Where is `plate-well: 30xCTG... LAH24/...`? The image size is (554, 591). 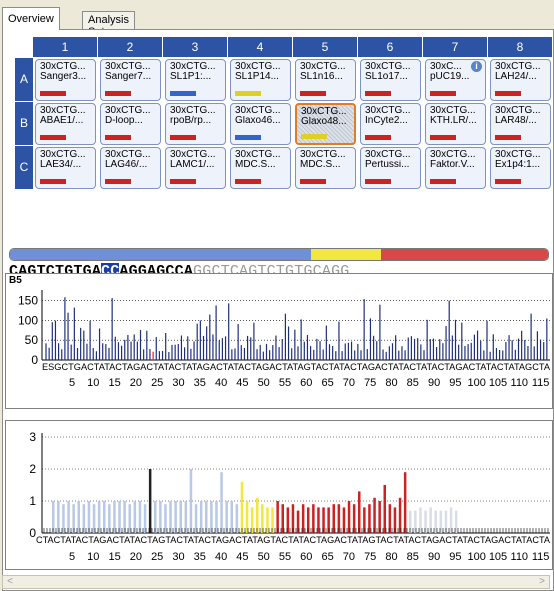 plate-well: 30xCTG... LAH24/... is located at coordinates (520, 80).